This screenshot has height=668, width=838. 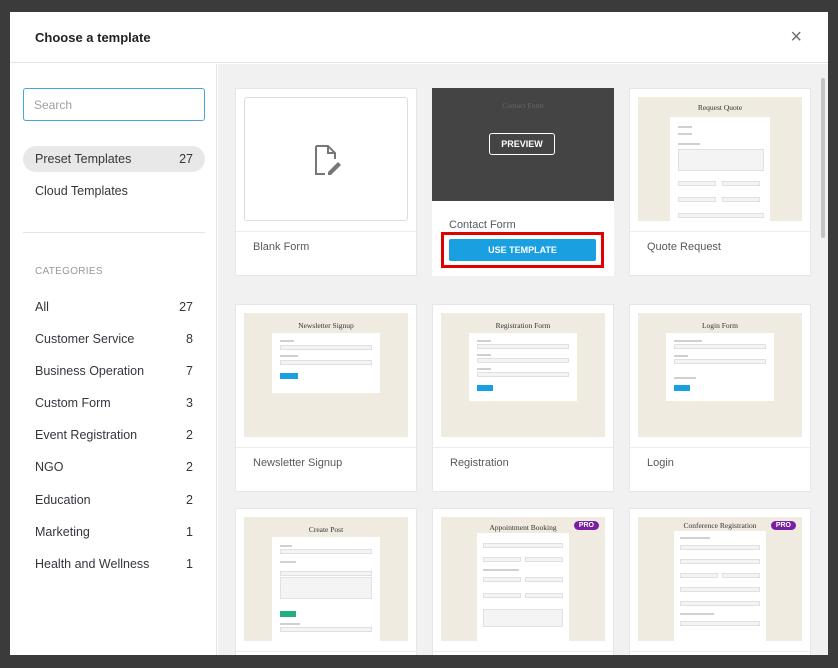 I want to click on template-thumbnail: Login Form, so click(x=720, y=375).